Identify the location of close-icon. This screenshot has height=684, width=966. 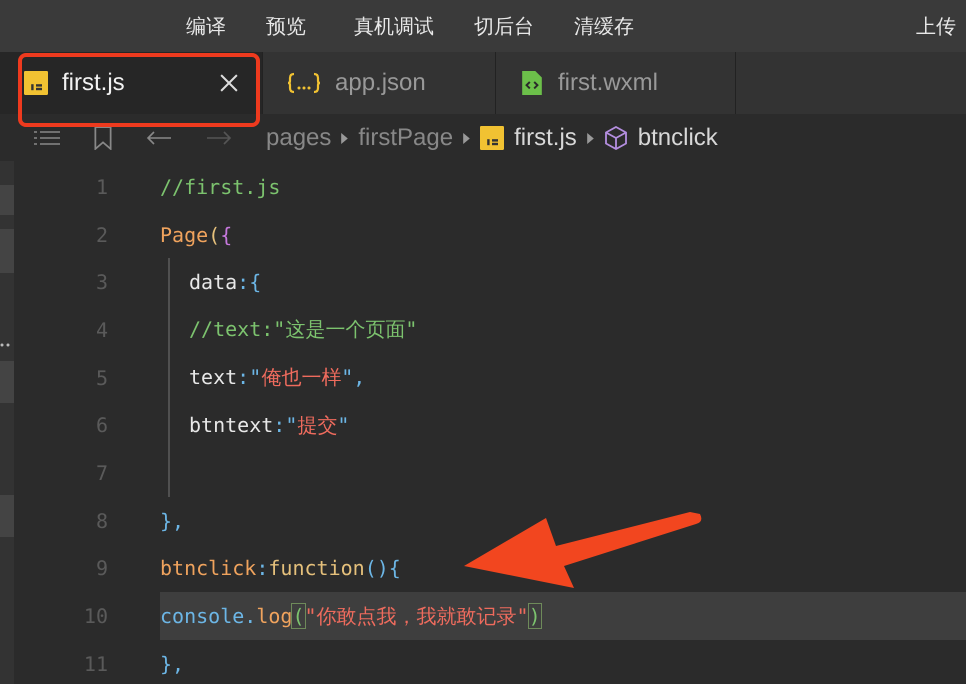
(229, 83).